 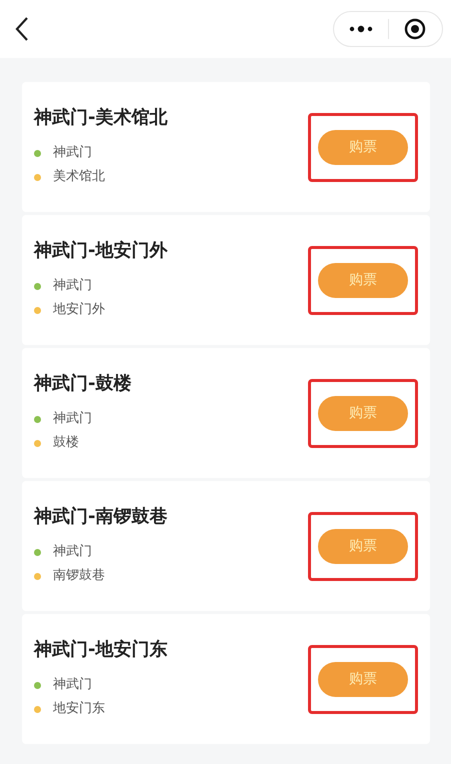 I want to click on stop-name: 地安门外, so click(x=79, y=310).